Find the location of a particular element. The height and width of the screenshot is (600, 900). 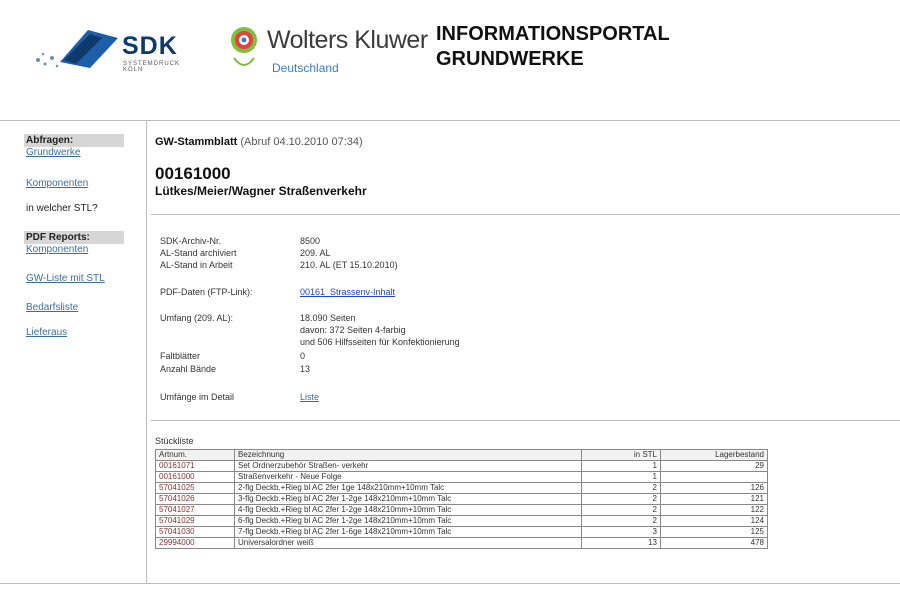

wolters-kluwer-country: Deutschland is located at coordinates (305, 68).